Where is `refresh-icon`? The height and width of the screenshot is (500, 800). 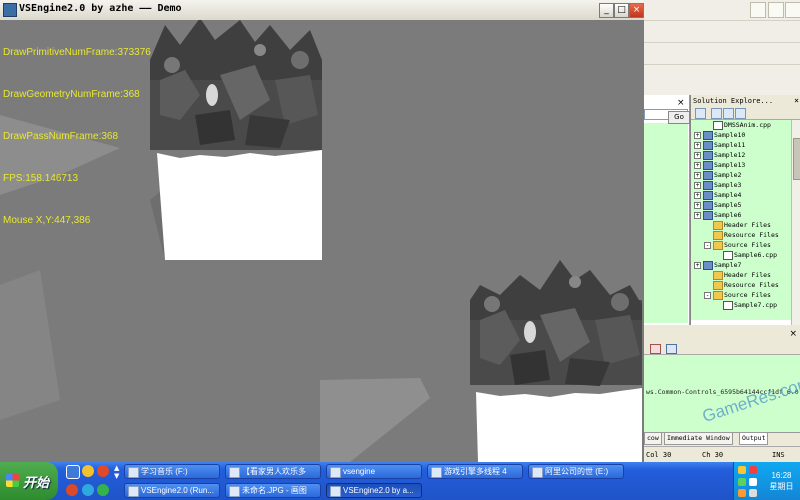 refresh-icon is located at coordinates (728, 113).